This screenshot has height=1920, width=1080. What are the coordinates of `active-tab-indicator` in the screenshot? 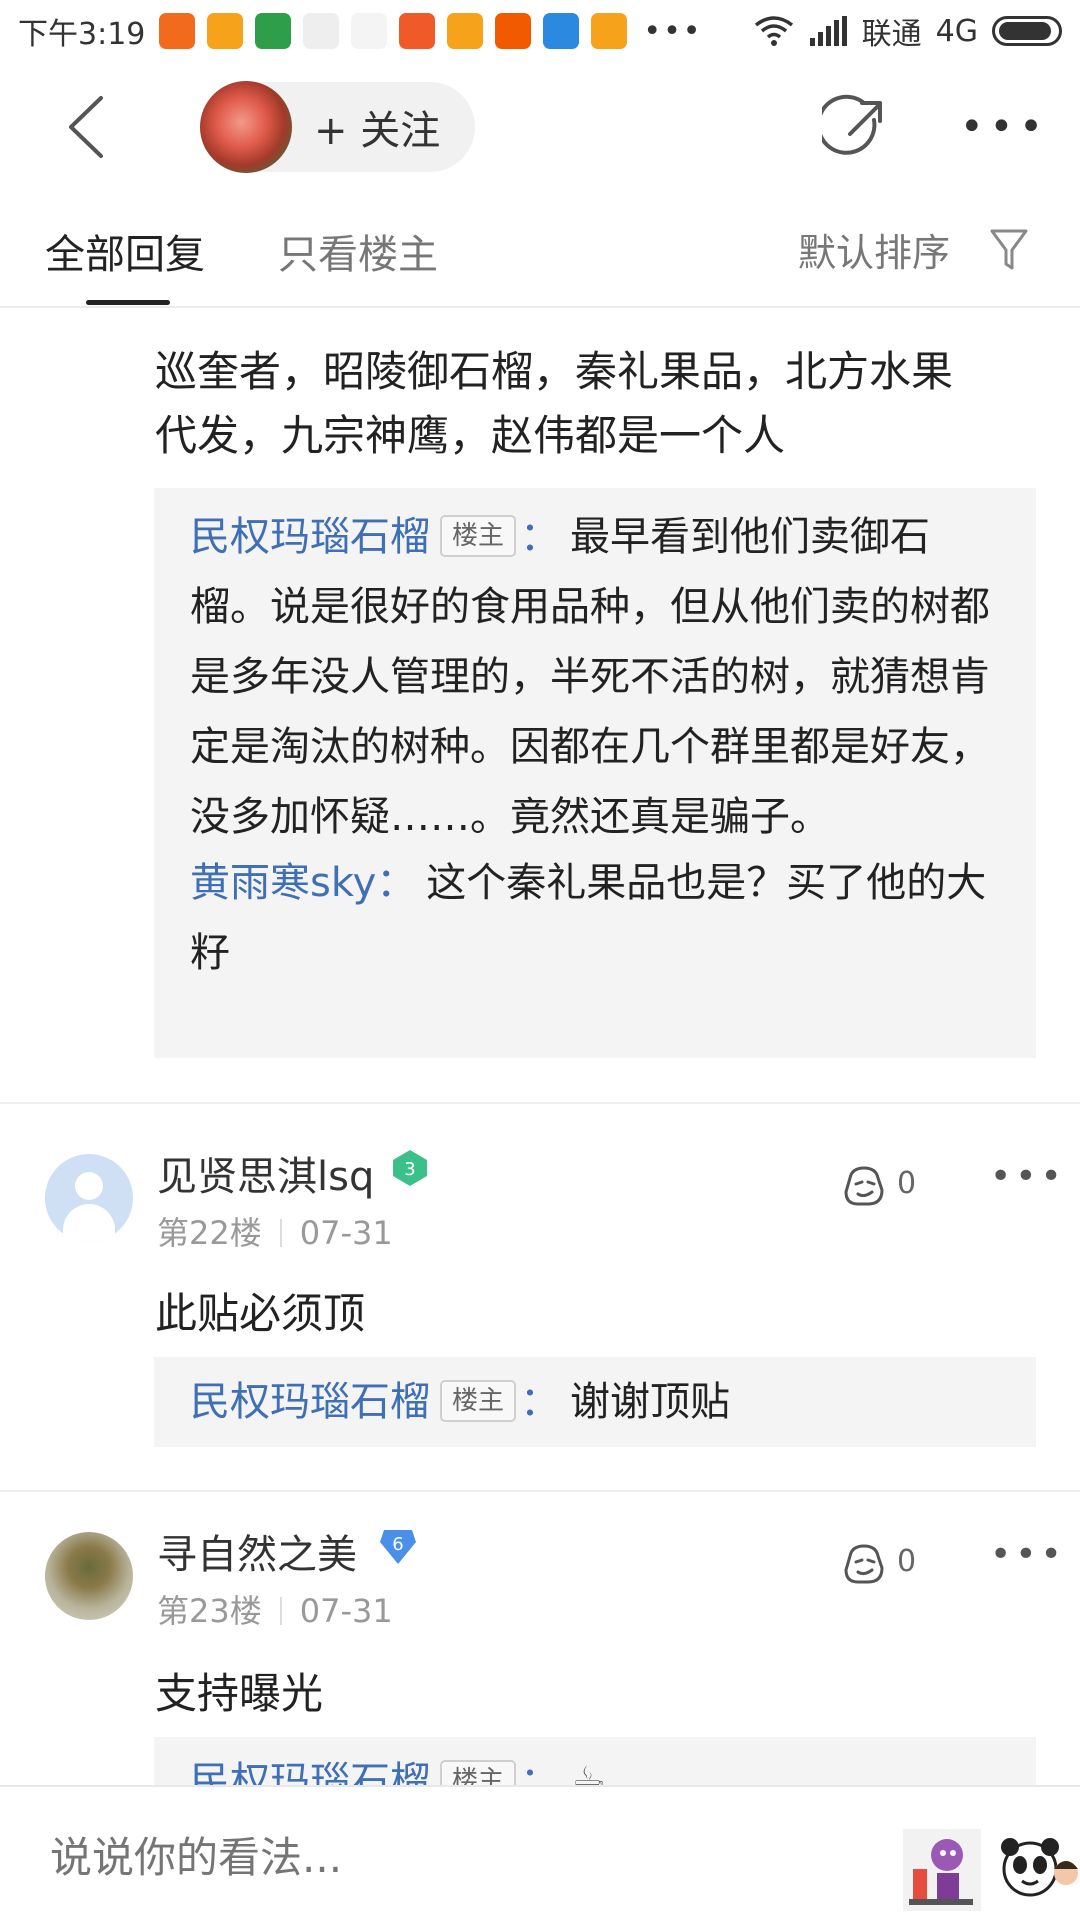 It's located at (128, 302).